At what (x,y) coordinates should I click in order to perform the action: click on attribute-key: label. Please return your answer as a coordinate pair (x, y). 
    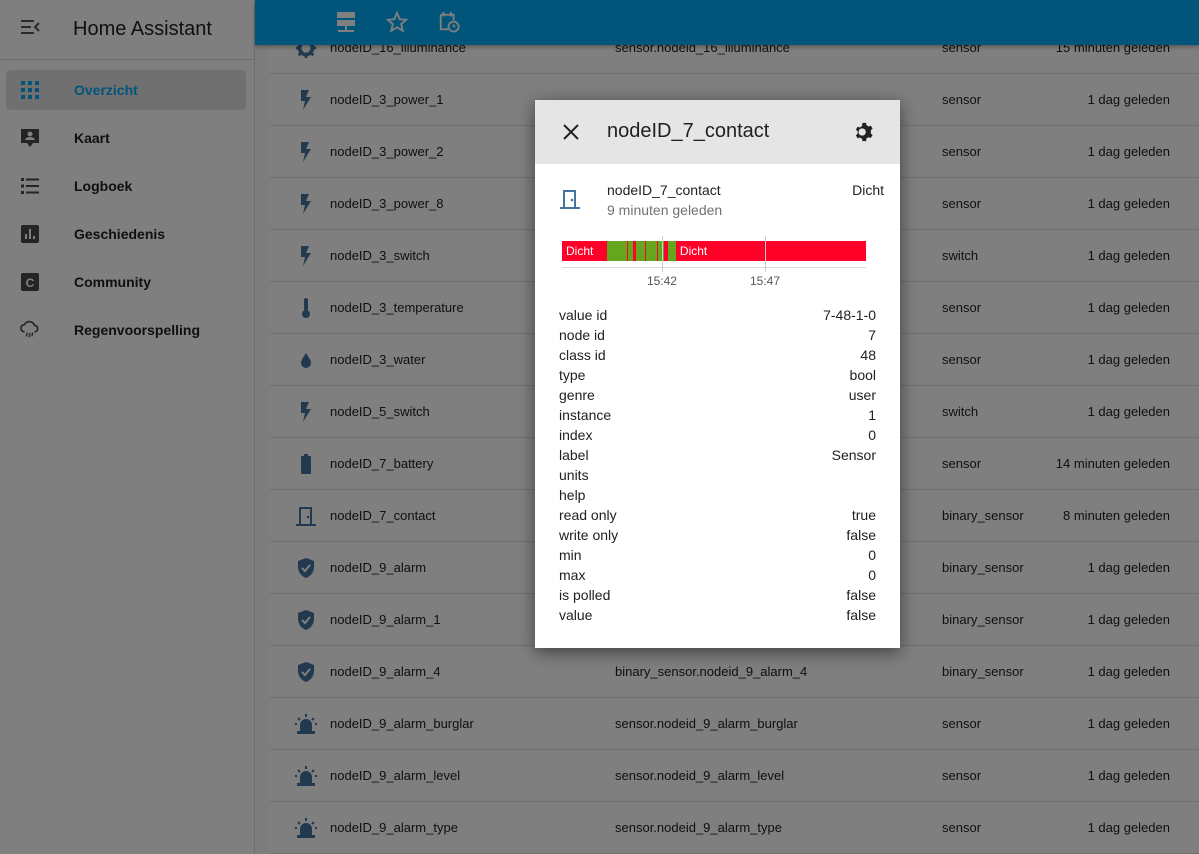
    Looking at the image, I should click on (574, 455).